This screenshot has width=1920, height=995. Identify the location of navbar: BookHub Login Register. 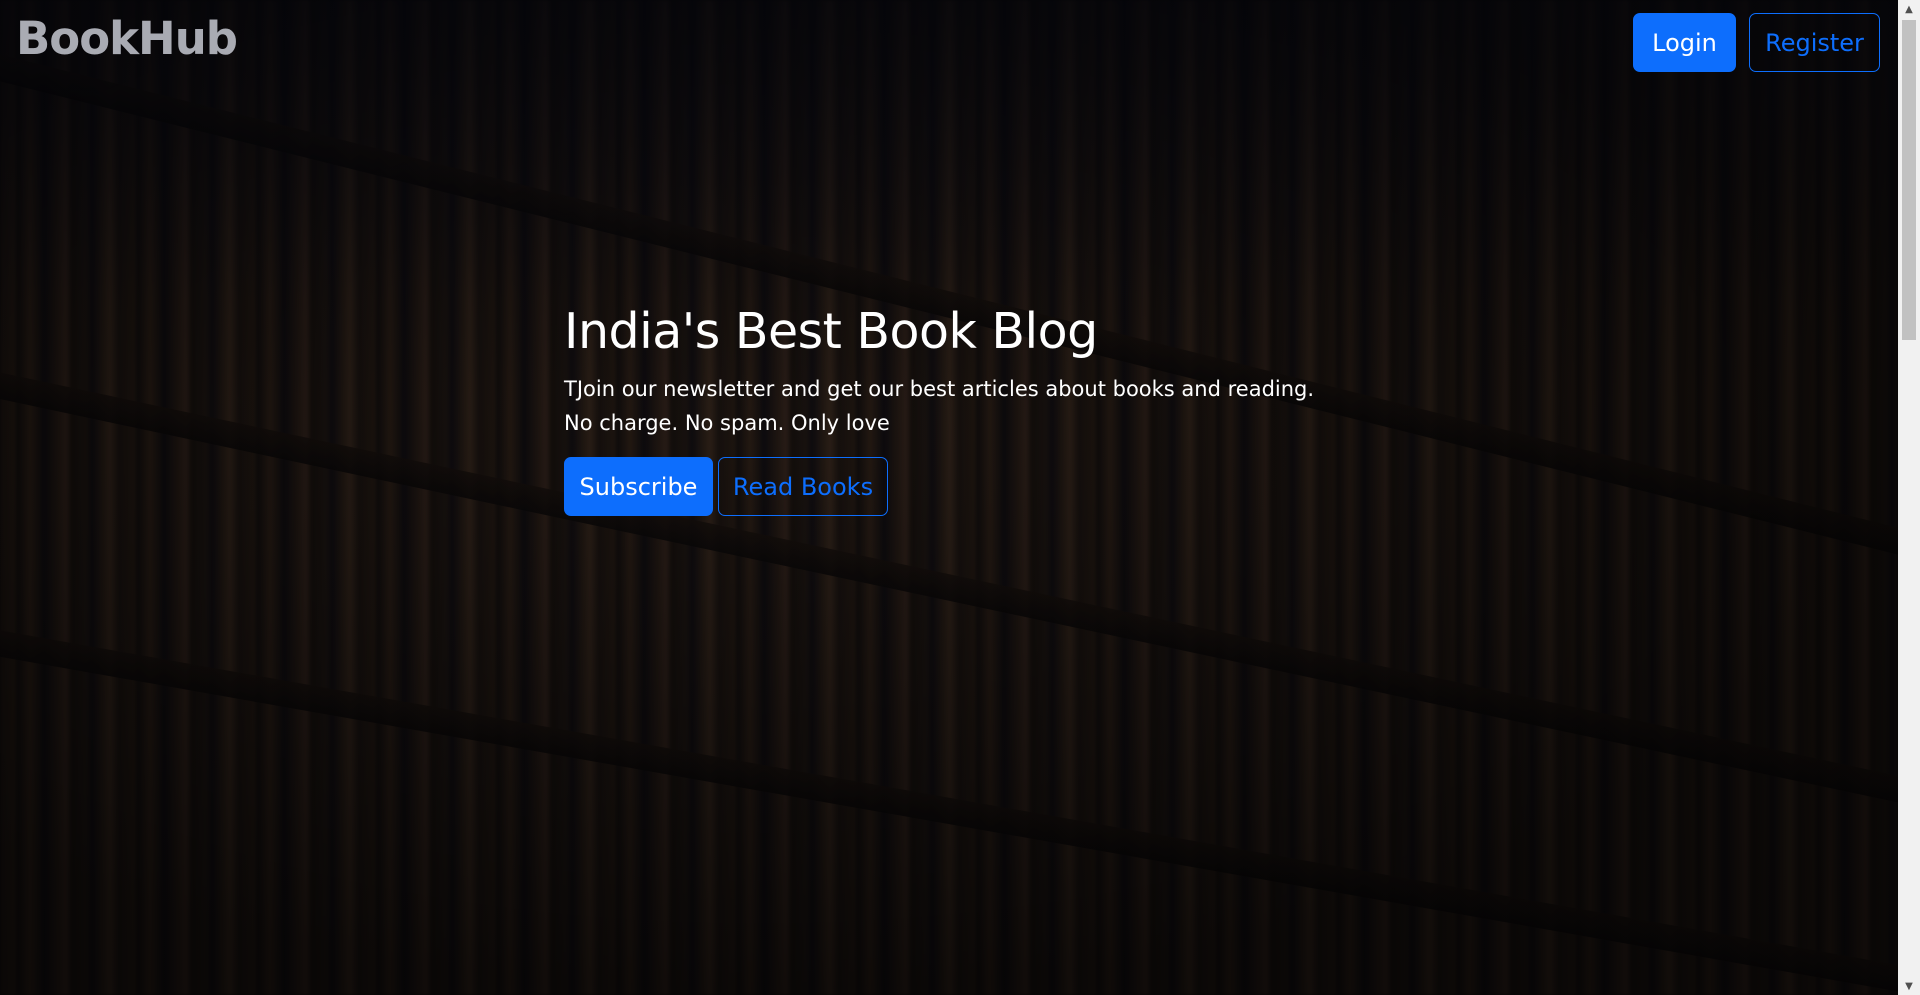
(949, 43).